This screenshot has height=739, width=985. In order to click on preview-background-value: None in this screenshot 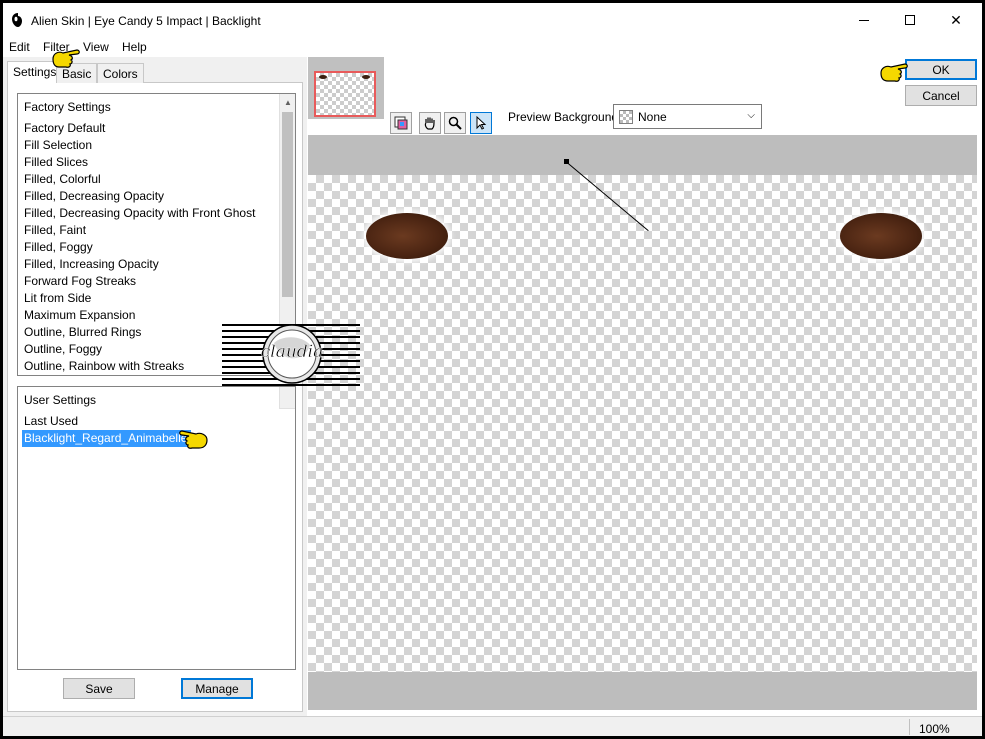, I will do `click(652, 117)`.